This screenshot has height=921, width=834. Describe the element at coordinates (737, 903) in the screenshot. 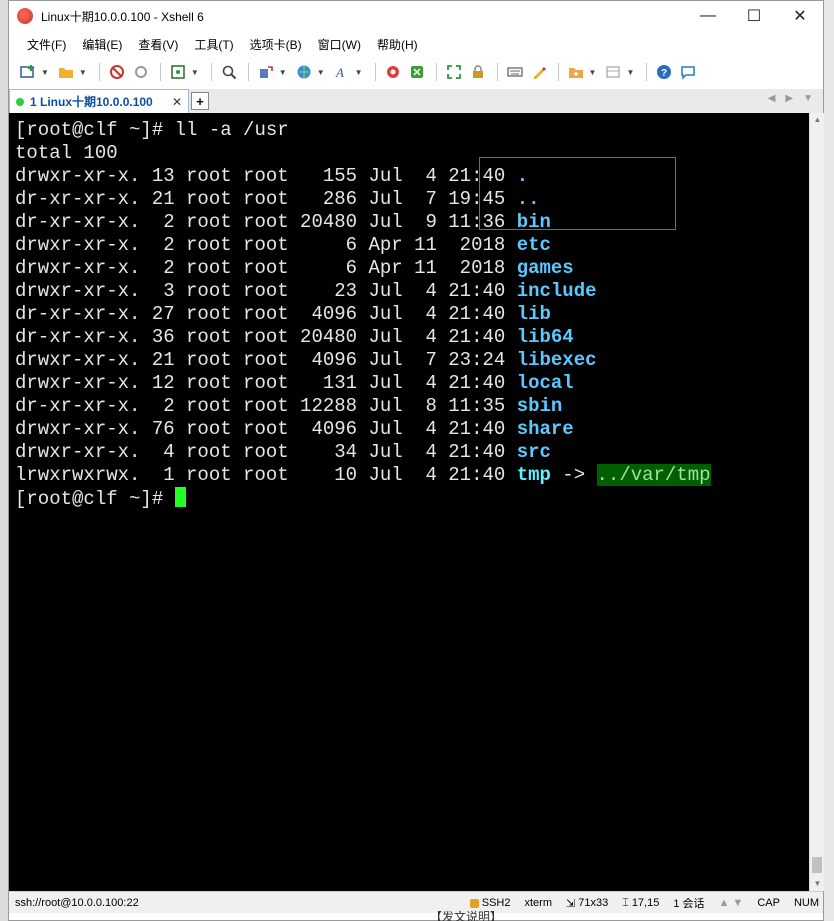

I see `arrow-down-icon: ▼` at that location.